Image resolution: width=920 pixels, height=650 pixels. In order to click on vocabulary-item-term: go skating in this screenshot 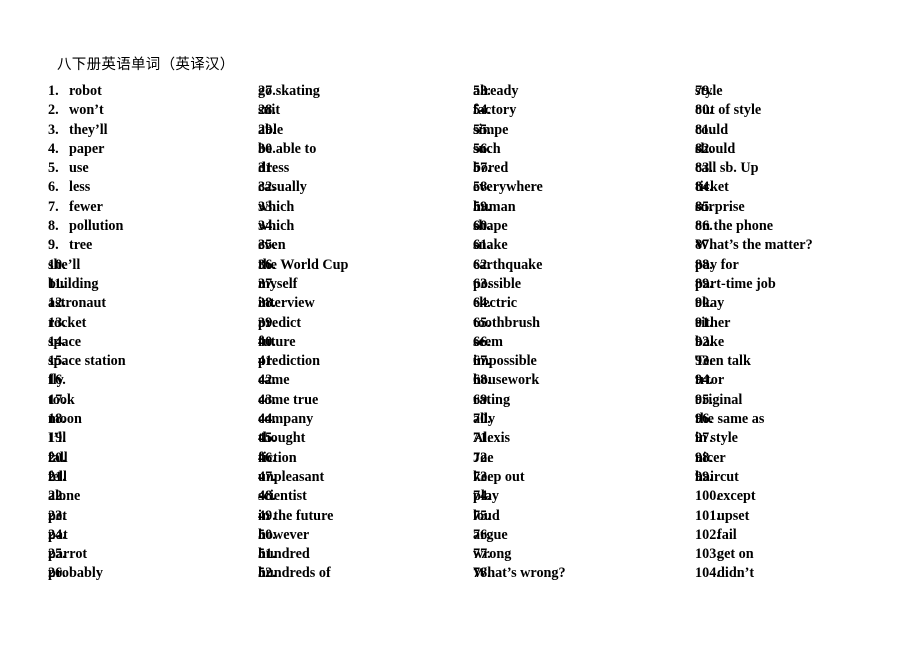, I will do `click(289, 91)`.